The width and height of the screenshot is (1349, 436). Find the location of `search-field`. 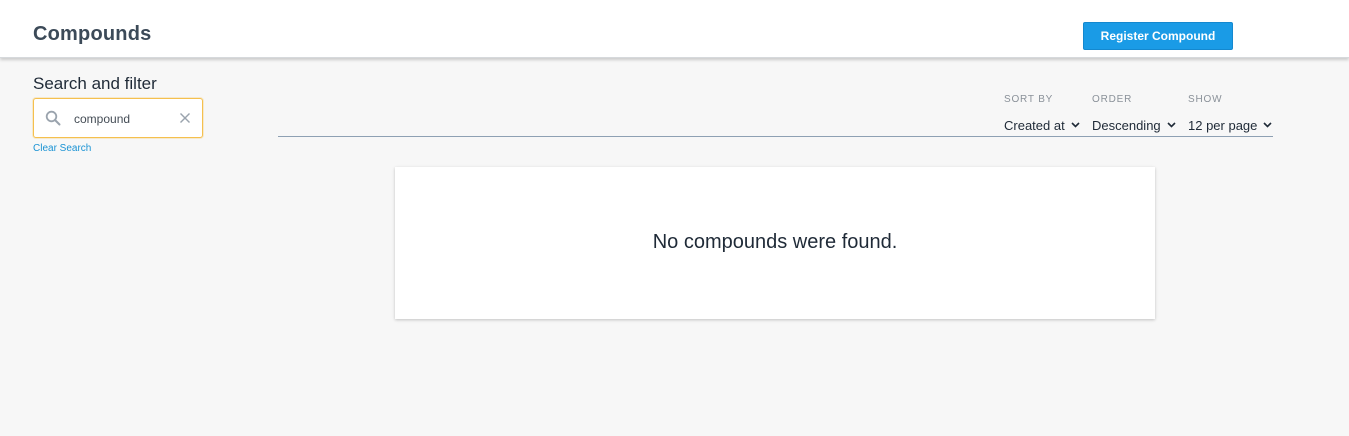

search-field is located at coordinates (118, 118).